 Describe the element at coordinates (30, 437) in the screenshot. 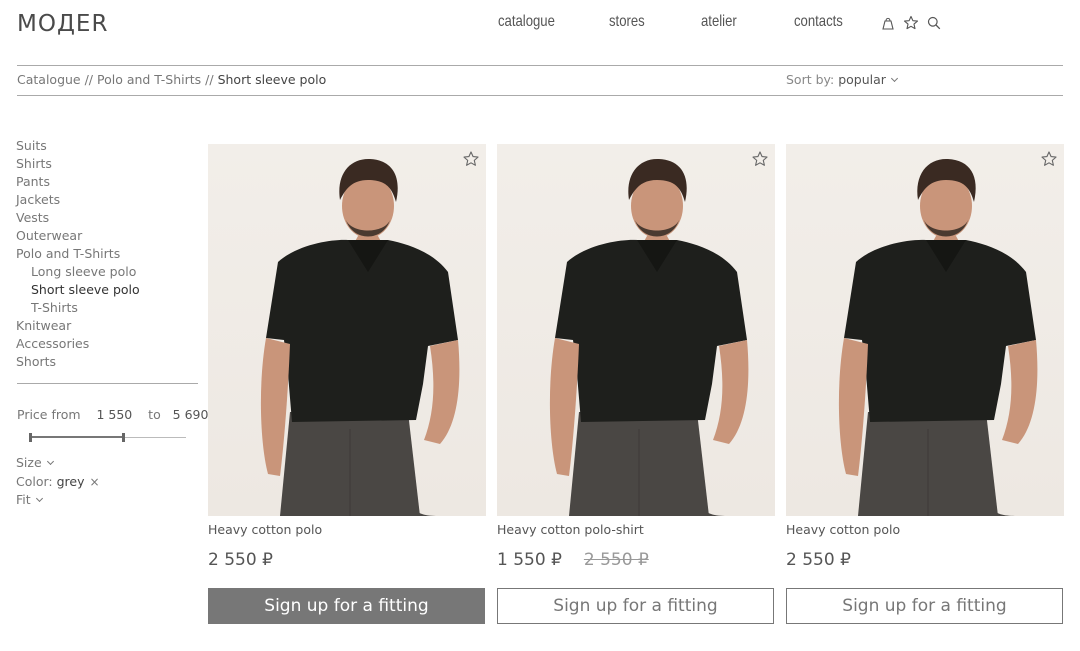

I see `price-slider-min-handle` at that location.